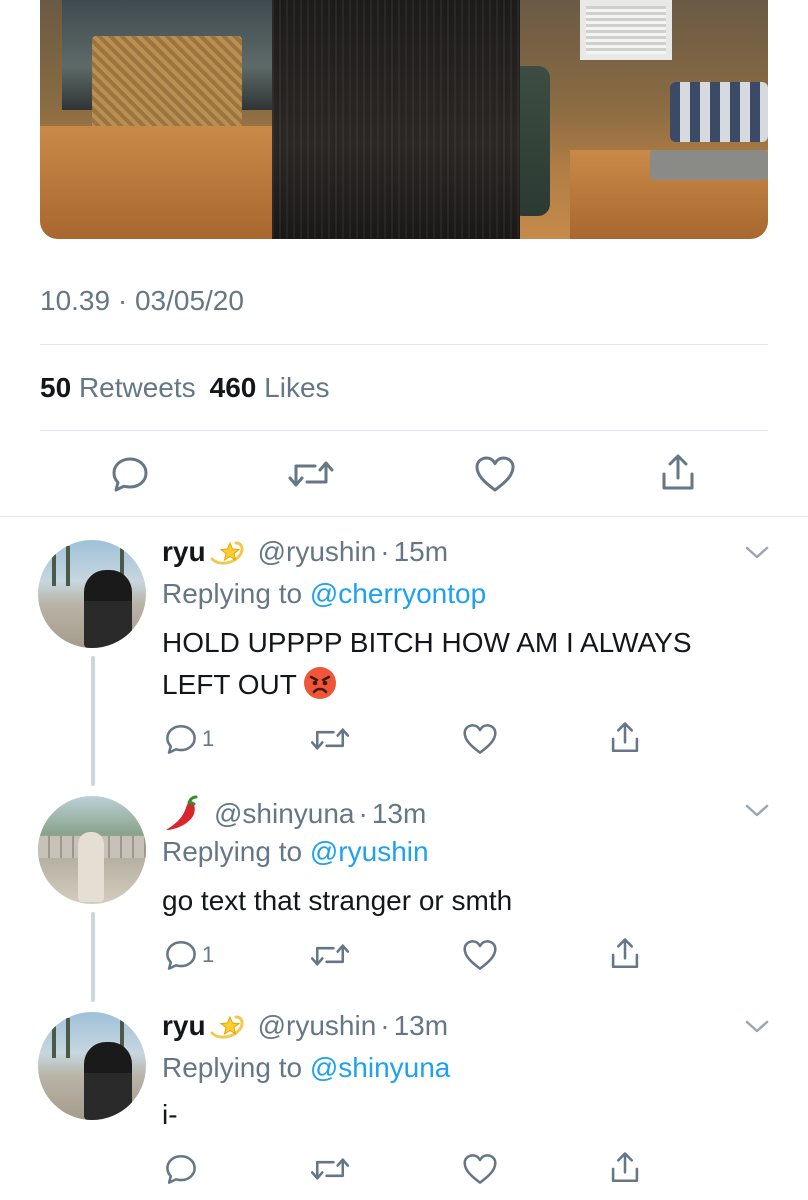 The height and width of the screenshot is (1200, 808). Describe the element at coordinates (380, 1067) in the screenshot. I see `replying-to-handle: @shinyuna` at that location.